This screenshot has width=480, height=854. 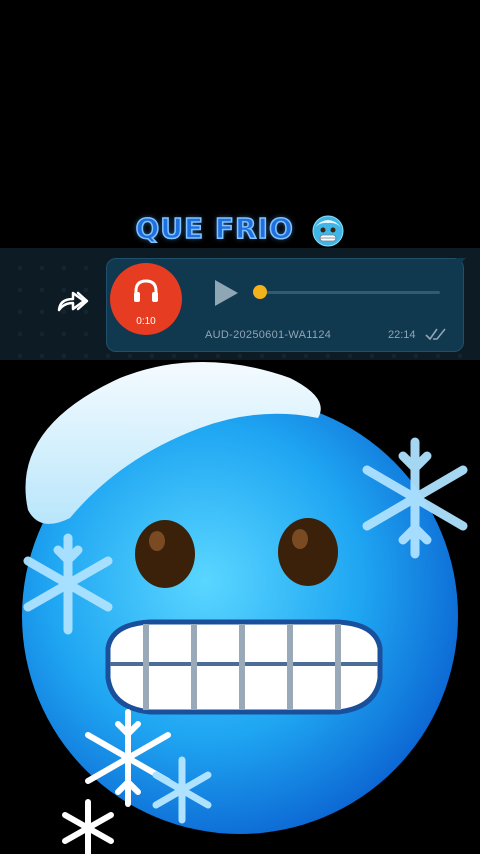 I want to click on double-check-icon, so click(x=435, y=334).